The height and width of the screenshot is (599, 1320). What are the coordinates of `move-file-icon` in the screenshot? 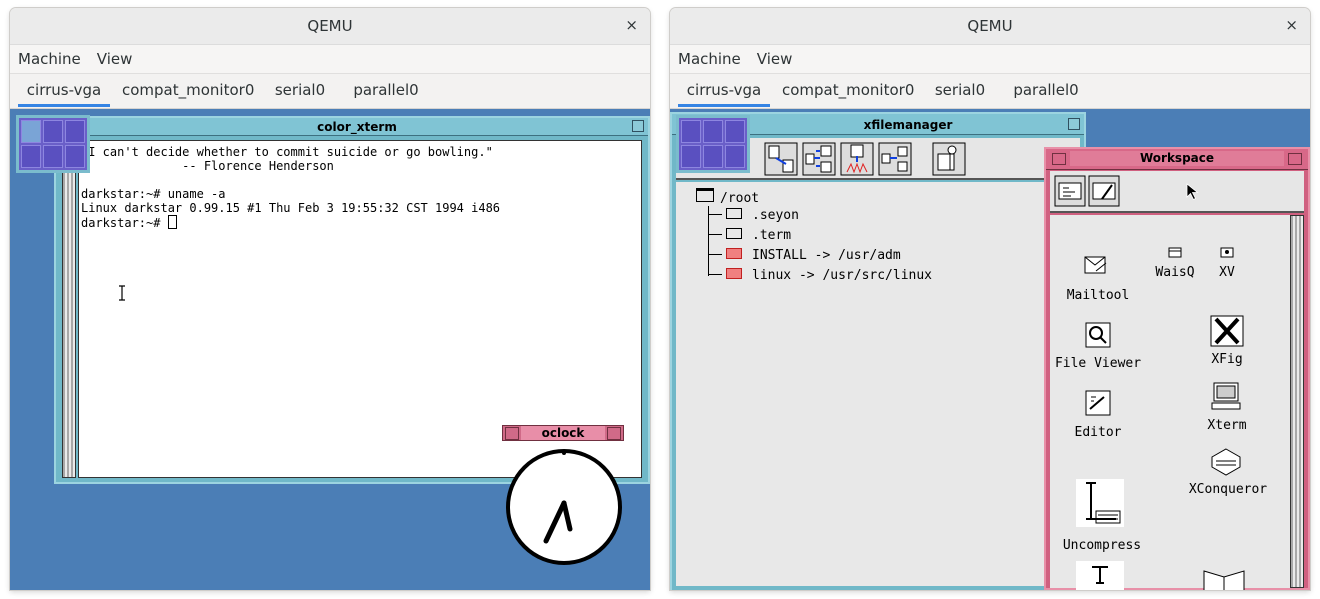 It's located at (819, 159).